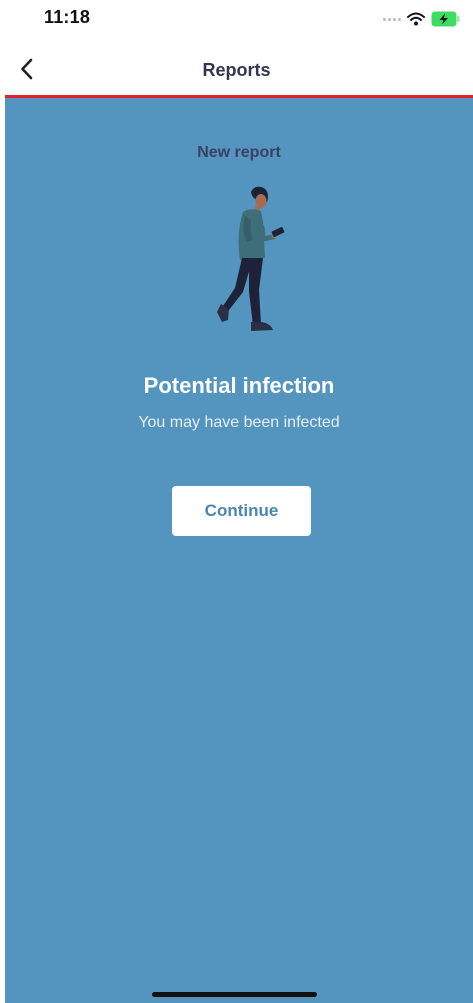 Image resolution: width=473 pixels, height=1003 pixels. I want to click on status-icons, so click(422, 19).